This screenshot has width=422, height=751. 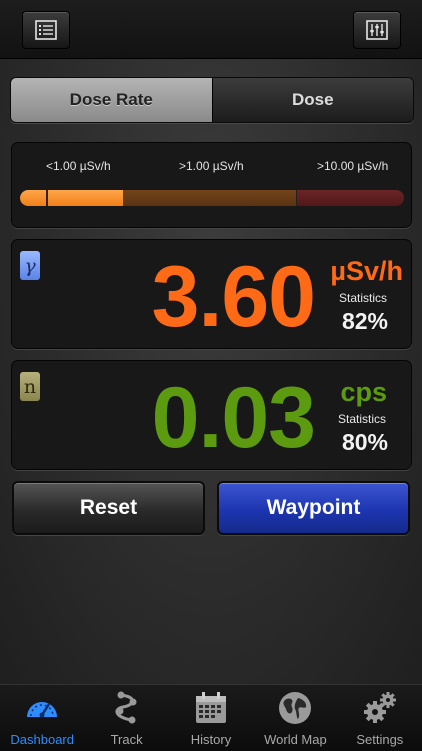 I want to click on waypoint-button: Waypoint, so click(x=313, y=508).